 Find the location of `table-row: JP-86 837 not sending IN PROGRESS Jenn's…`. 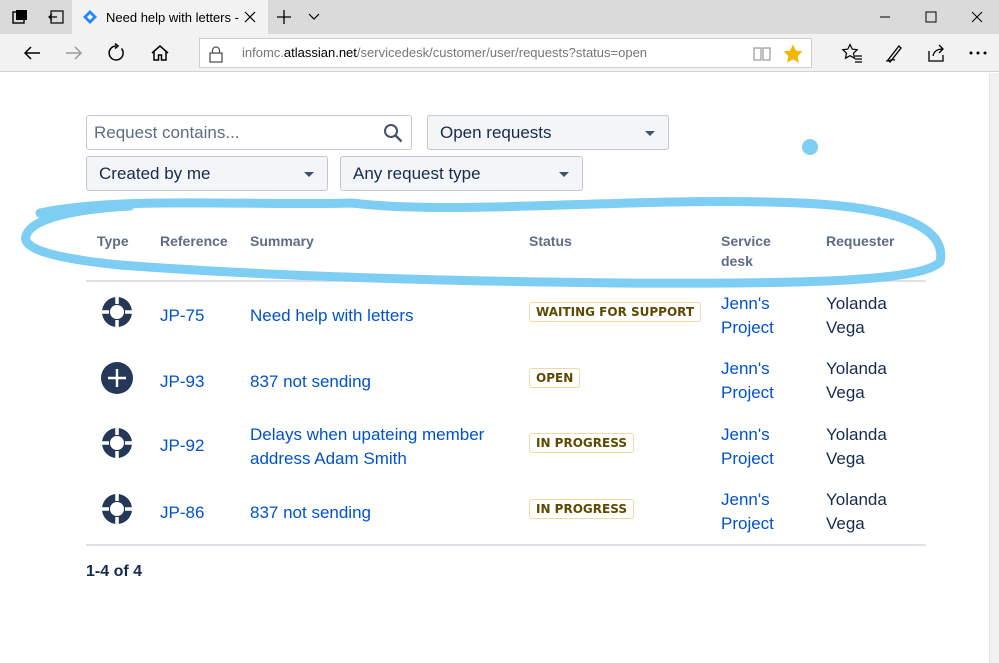

table-row: JP-86 837 not sending IN PROGRESS Jenn's… is located at coordinates (506, 514).